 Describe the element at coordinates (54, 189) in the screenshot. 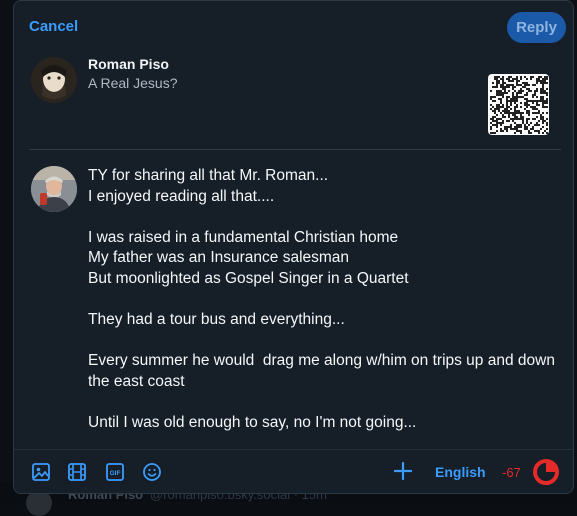

I see `composer-avatar` at that location.